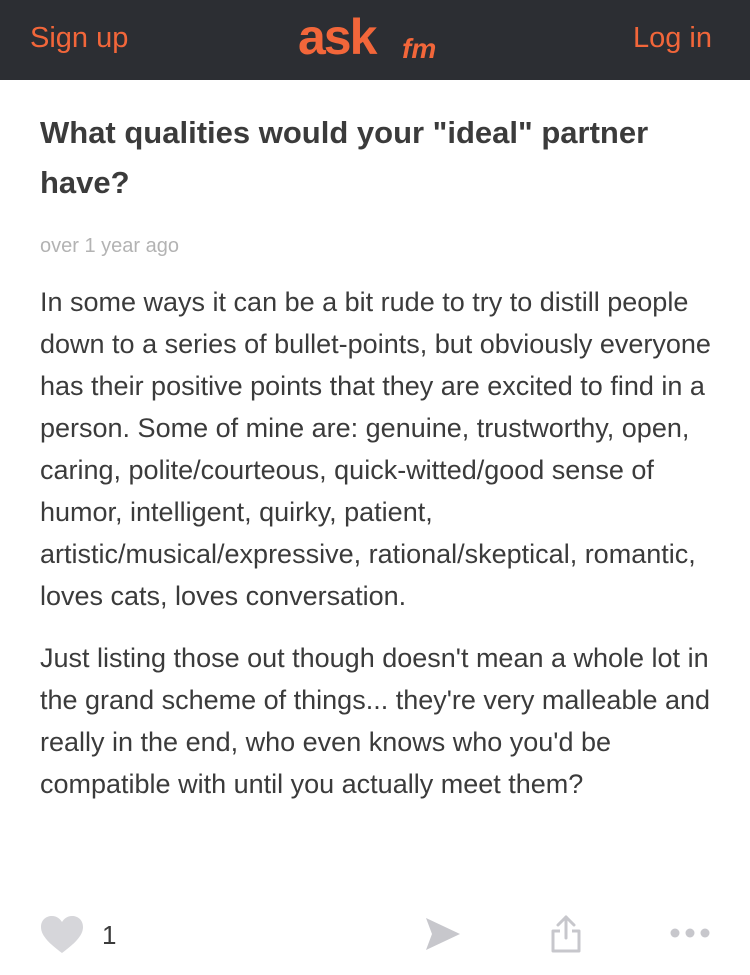 This screenshot has height=975, width=750. I want to click on askfm-logo: ask fm, so click(371, 38).